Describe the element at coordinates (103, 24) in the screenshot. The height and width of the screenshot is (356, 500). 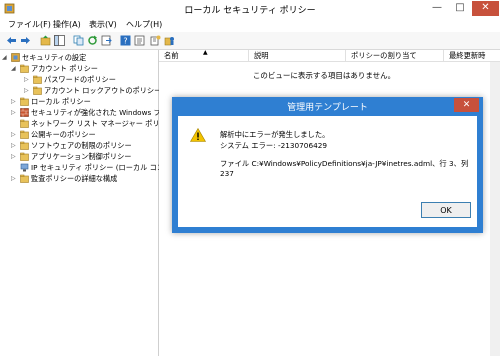
I see `menu-view: 表示(V)` at that location.